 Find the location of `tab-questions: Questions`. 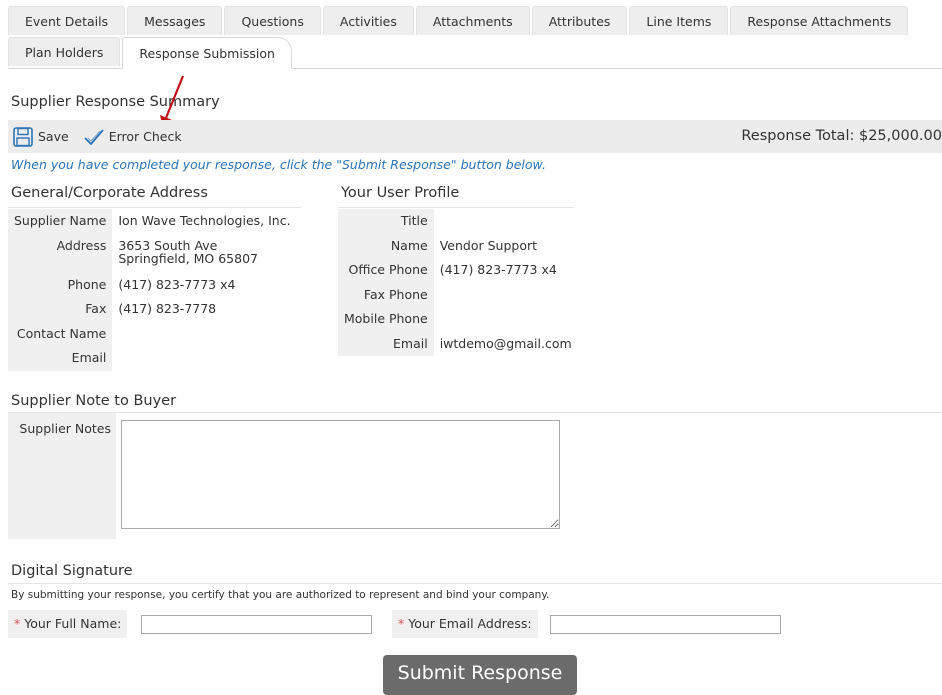

tab-questions: Questions is located at coordinates (272, 20).